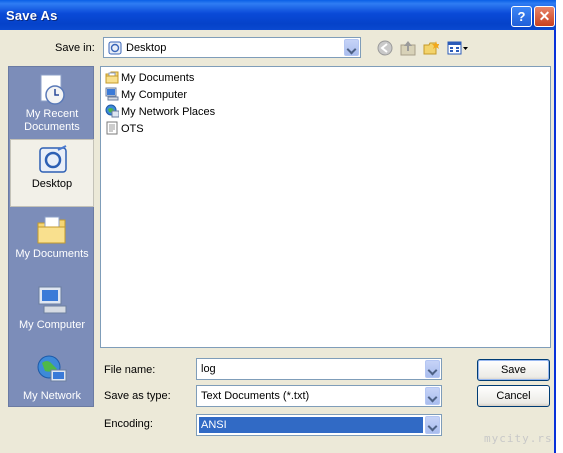 Image resolution: width=563 pixels, height=453 pixels. I want to click on cancel-button: Cancel, so click(513, 396).